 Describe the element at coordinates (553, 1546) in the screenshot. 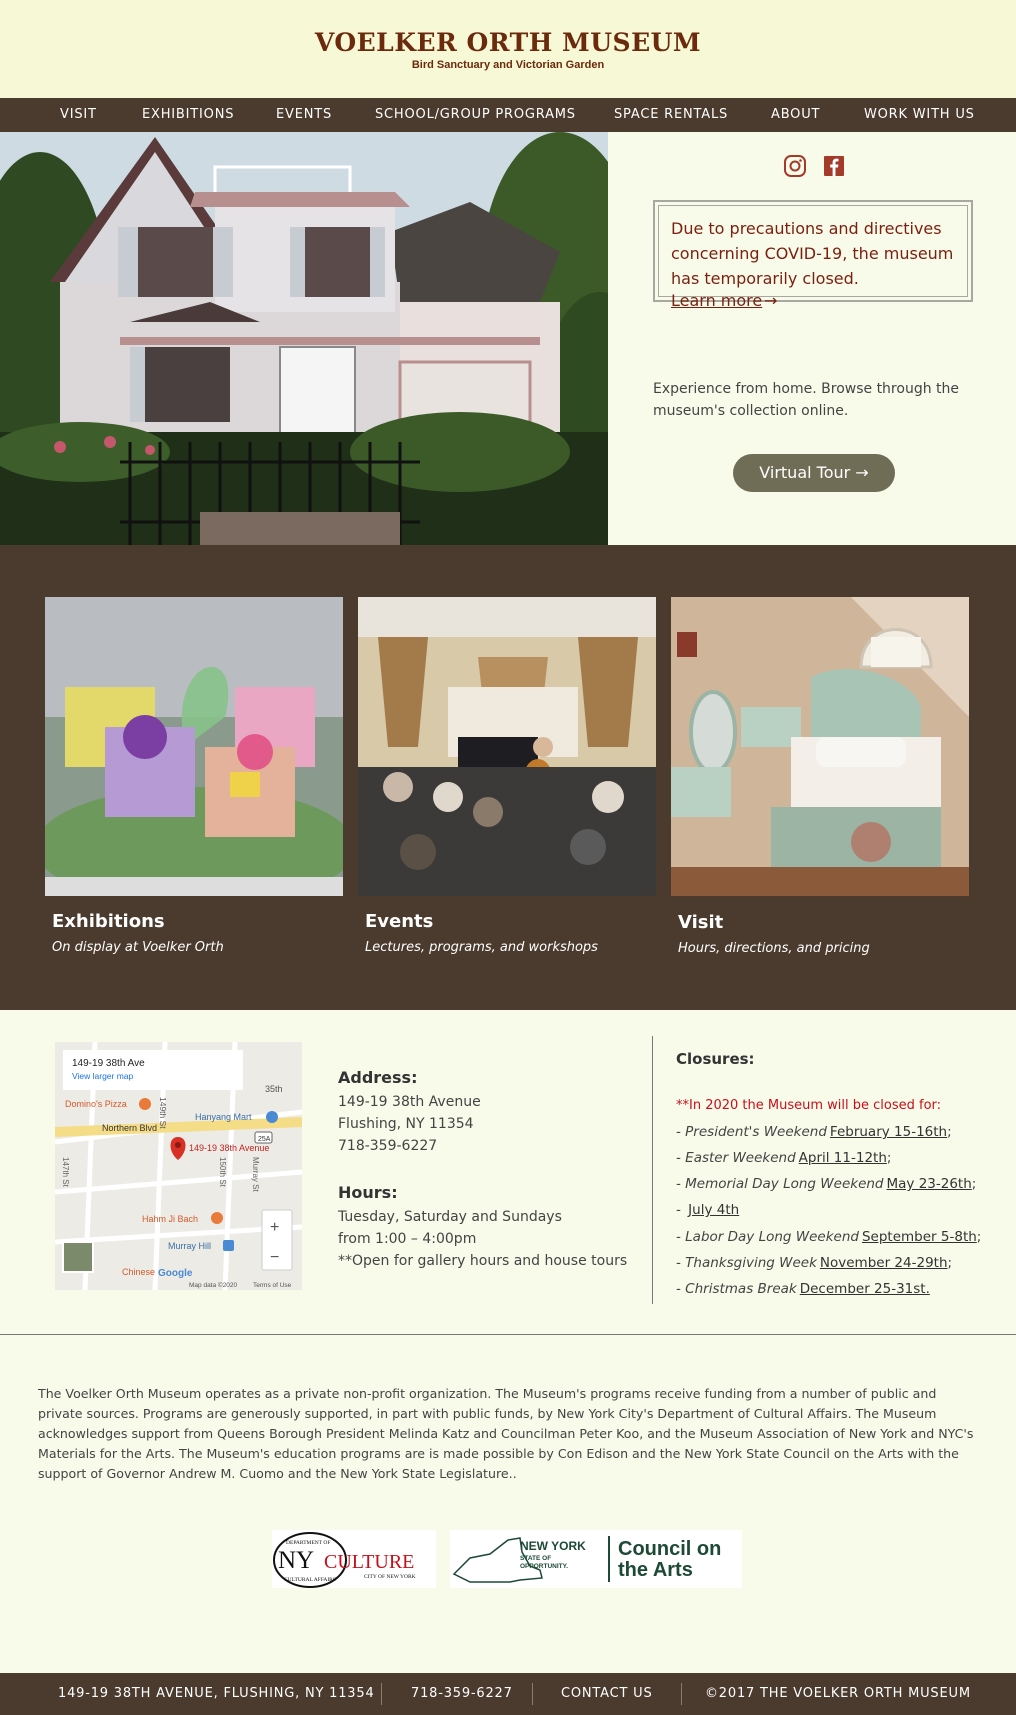

I see `nys-logo-title: NEW YORK` at that location.